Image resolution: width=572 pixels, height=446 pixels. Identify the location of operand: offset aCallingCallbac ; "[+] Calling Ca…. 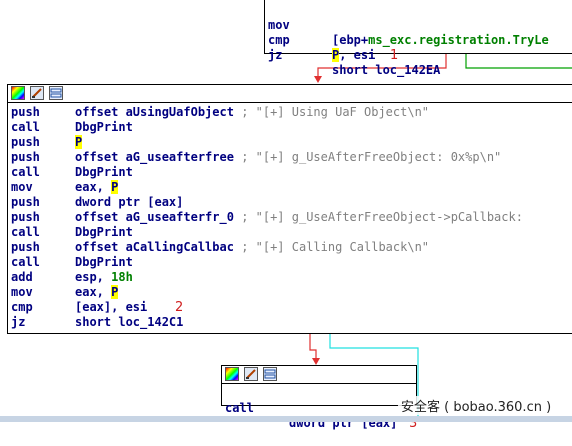
(252, 247).